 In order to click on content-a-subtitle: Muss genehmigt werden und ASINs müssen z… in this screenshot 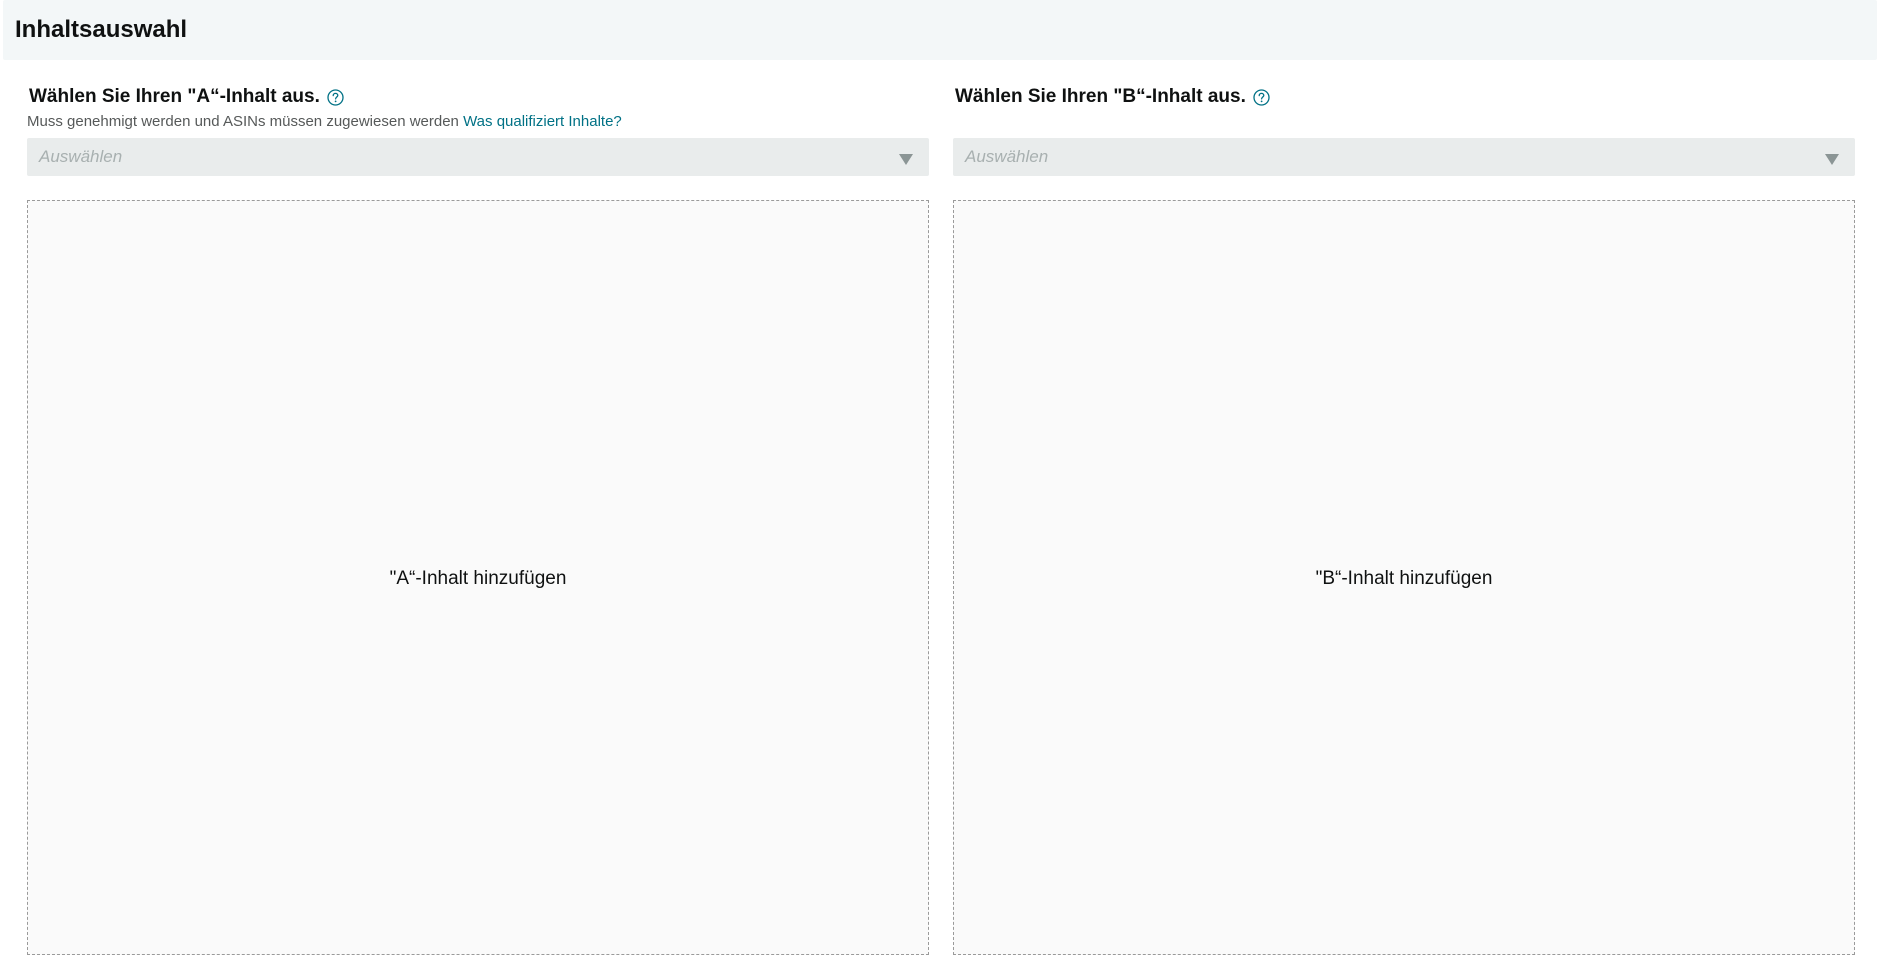, I will do `click(324, 122)`.